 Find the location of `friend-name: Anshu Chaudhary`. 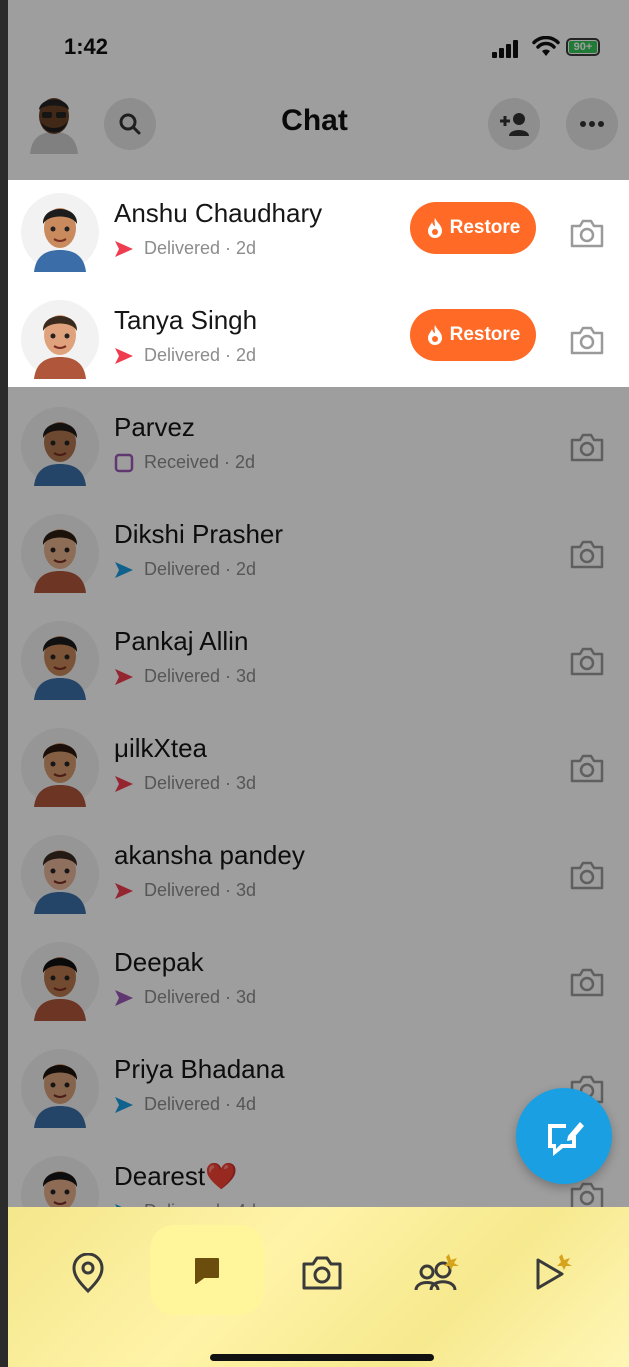

friend-name: Anshu Chaudhary is located at coordinates (218, 213).